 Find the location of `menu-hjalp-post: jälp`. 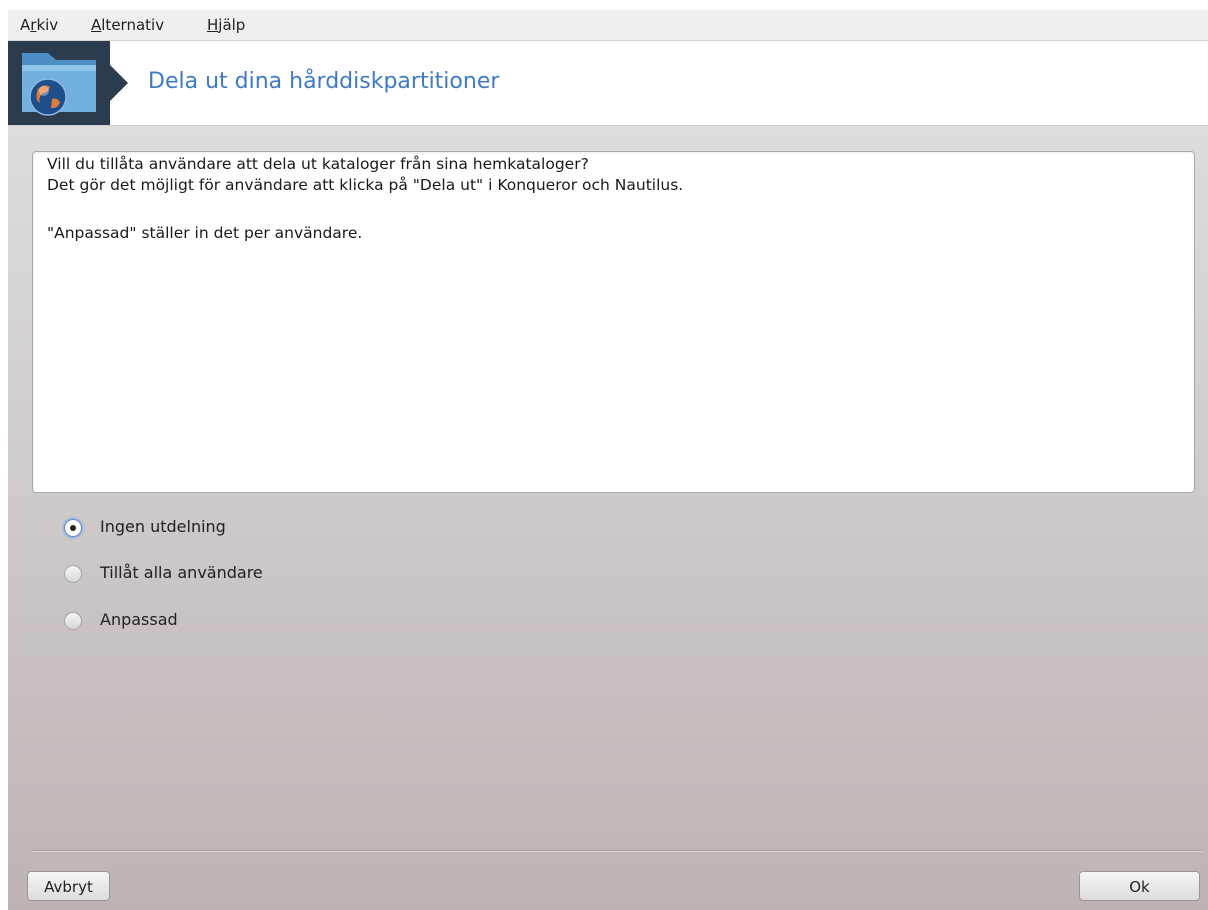

menu-hjalp-post: jälp is located at coordinates (232, 25).